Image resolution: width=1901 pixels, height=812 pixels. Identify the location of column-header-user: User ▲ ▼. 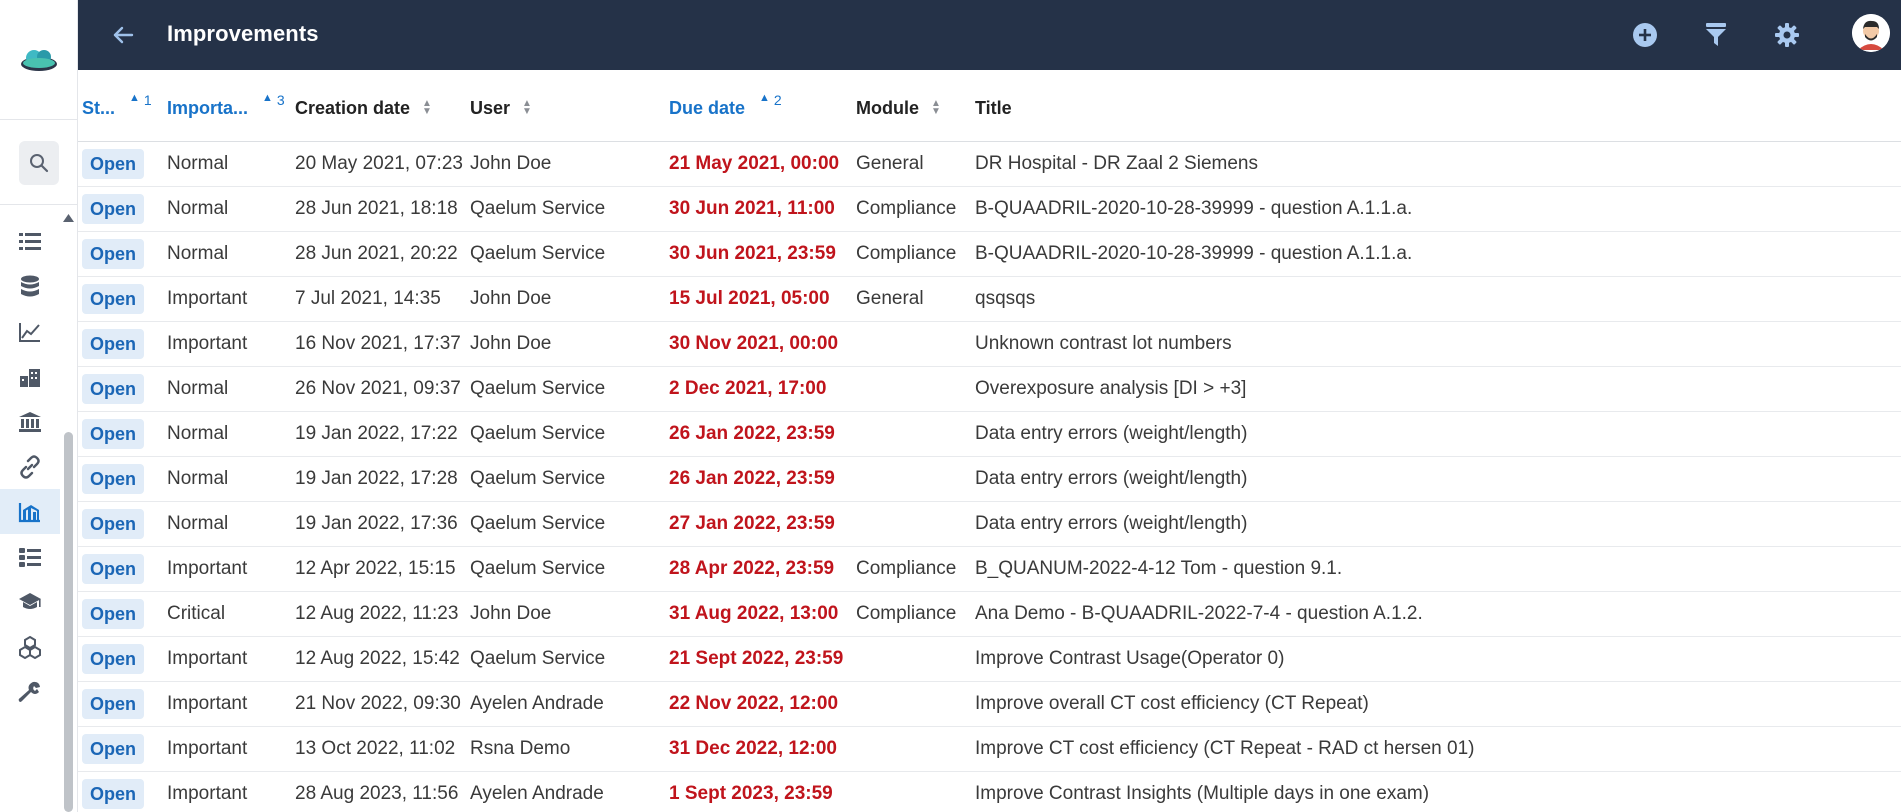
(501, 108).